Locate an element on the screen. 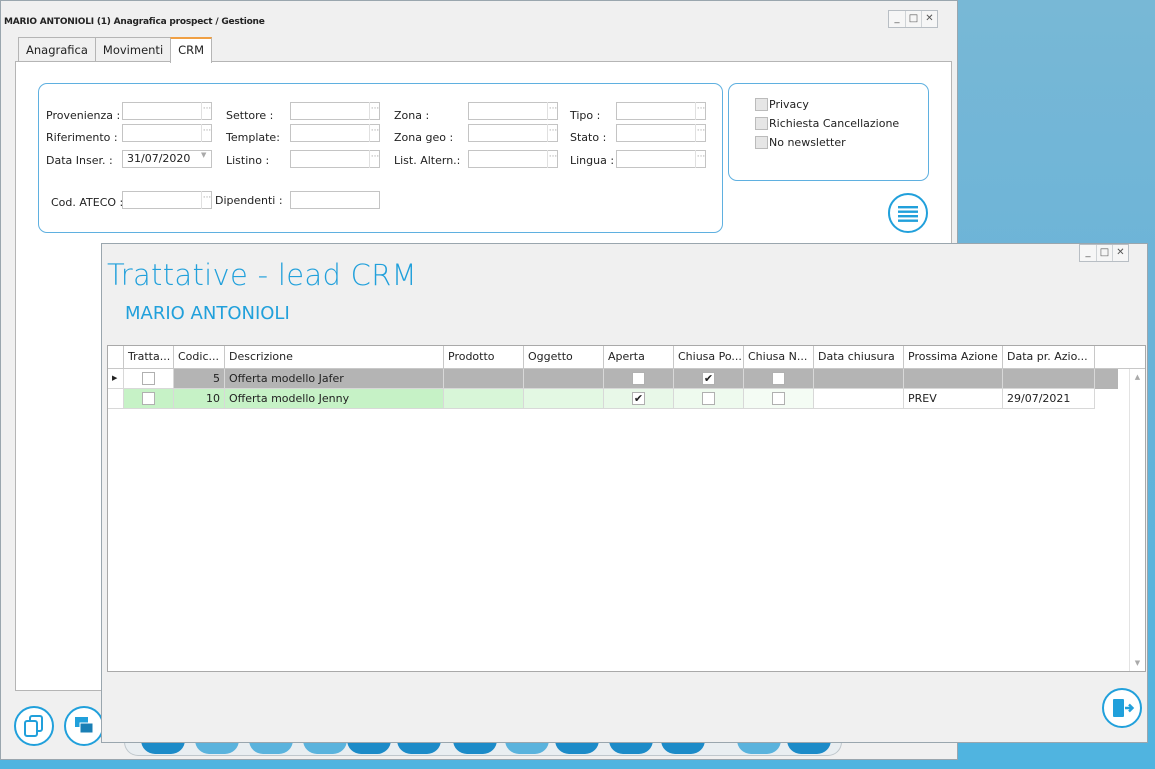  provenienza-field: ··· is located at coordinates (167, 111).